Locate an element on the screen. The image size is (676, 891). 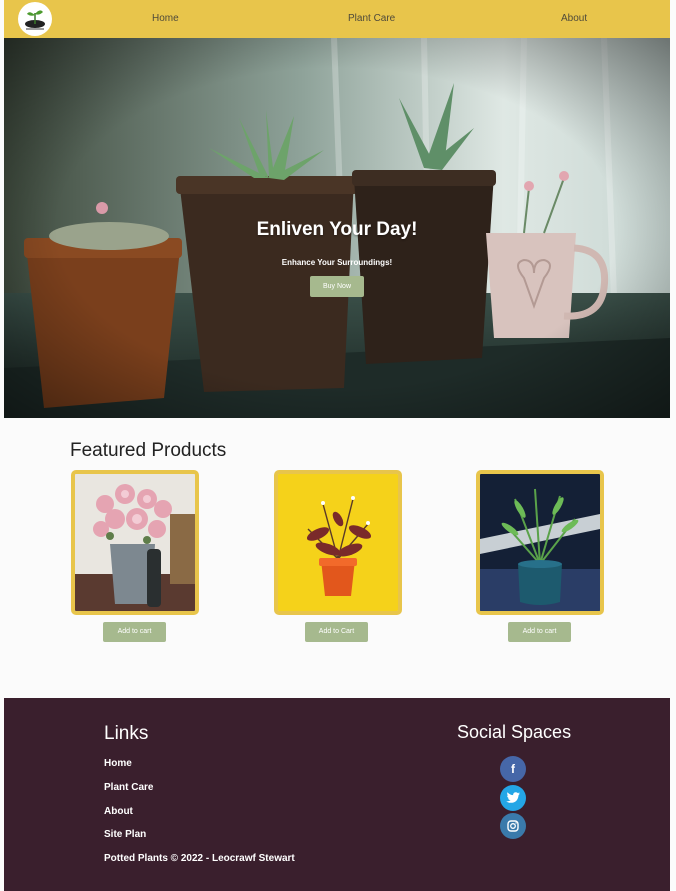
facebook-icon: f is located at coordinates (513, 769).